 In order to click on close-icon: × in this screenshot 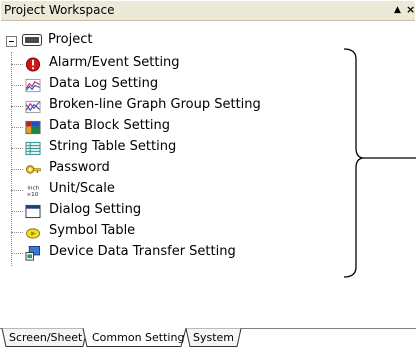, I will do `click(410, 9)`.